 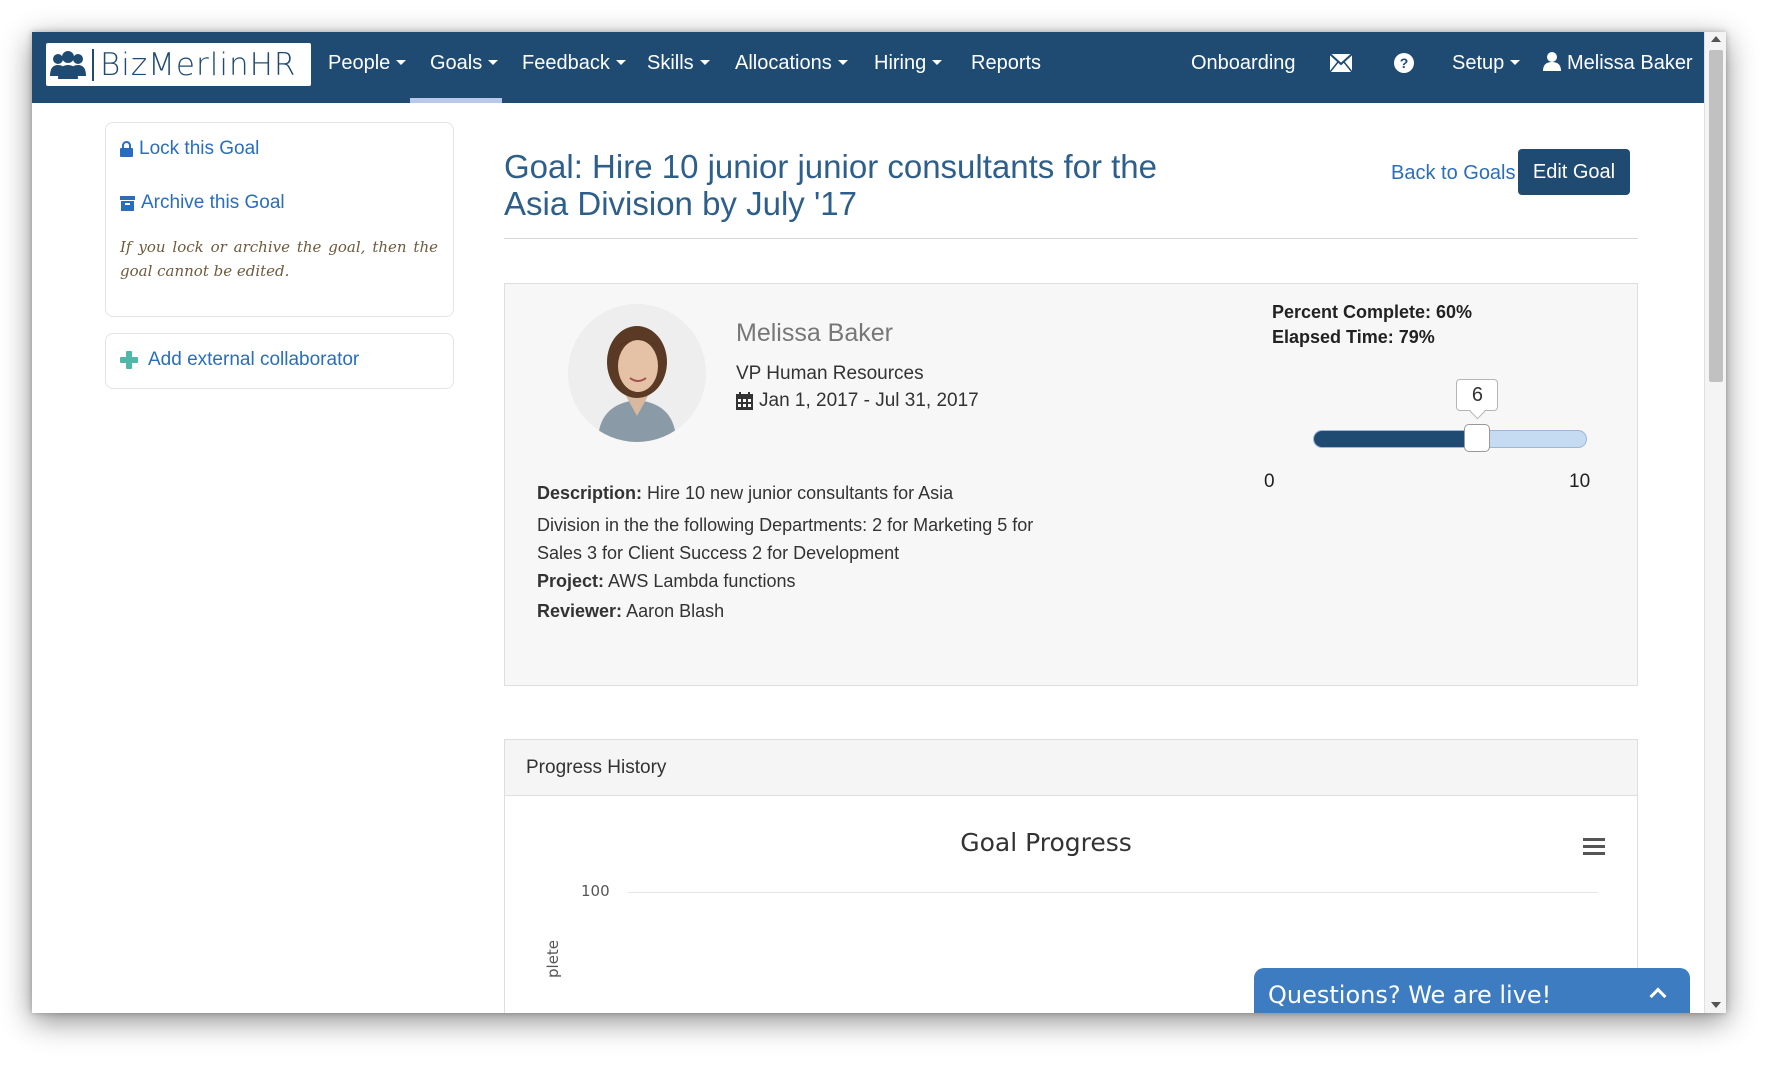 What do you see at coordinates (1715, 522) in the screenshot?
I see `page-scrollbar` at bounding box center [1715, 522].